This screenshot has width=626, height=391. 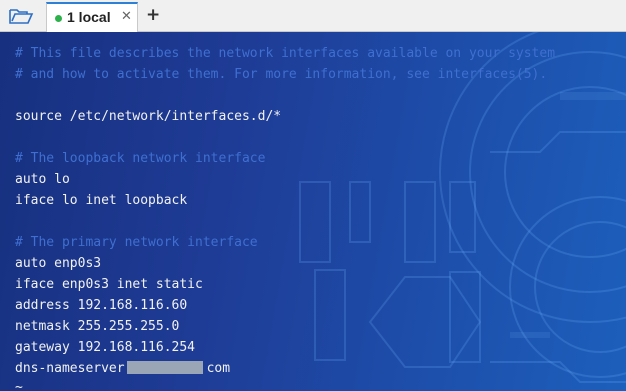 What do you see at coordinates (101, 200) in the screenshot?
I see `code-line: iface lo inet loopback` at bounding box center [101, 200].